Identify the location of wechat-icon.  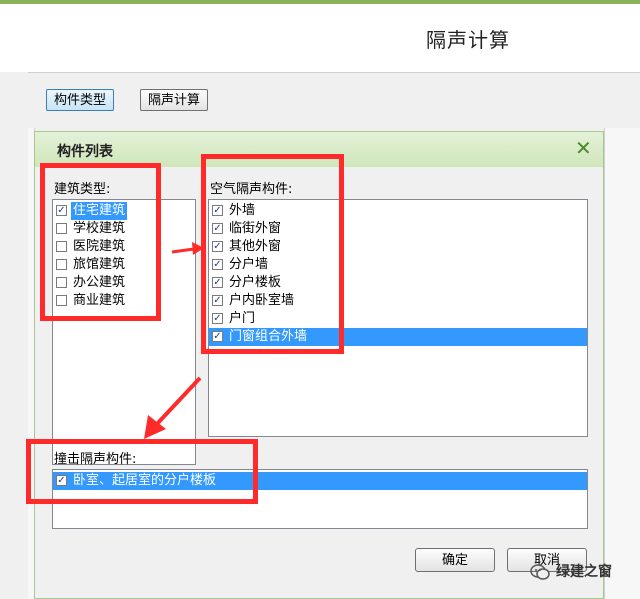
(540, 572).